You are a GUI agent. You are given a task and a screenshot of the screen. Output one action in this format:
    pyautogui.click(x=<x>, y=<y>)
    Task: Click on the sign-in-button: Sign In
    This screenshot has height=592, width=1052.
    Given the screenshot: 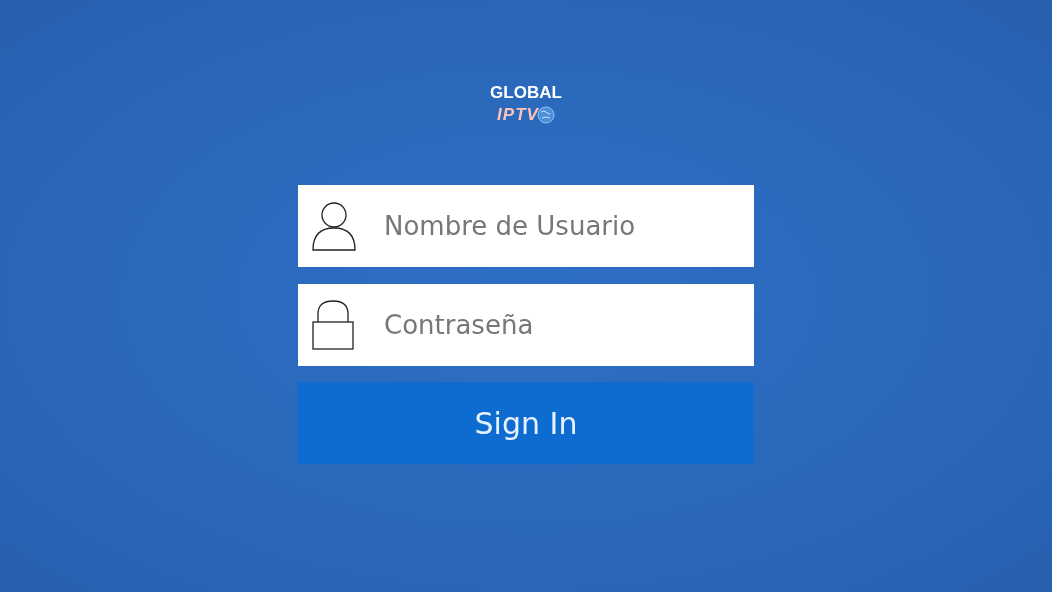 What is the action you would take?
    pyautogui.click(x=526, y=423)
    